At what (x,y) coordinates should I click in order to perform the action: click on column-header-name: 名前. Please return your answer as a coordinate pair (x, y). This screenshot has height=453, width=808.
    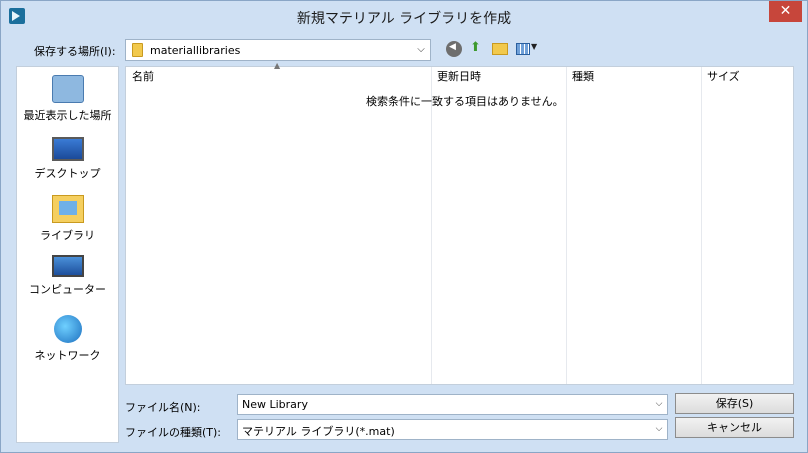
    Looking at the image, I should click on (278, 78).